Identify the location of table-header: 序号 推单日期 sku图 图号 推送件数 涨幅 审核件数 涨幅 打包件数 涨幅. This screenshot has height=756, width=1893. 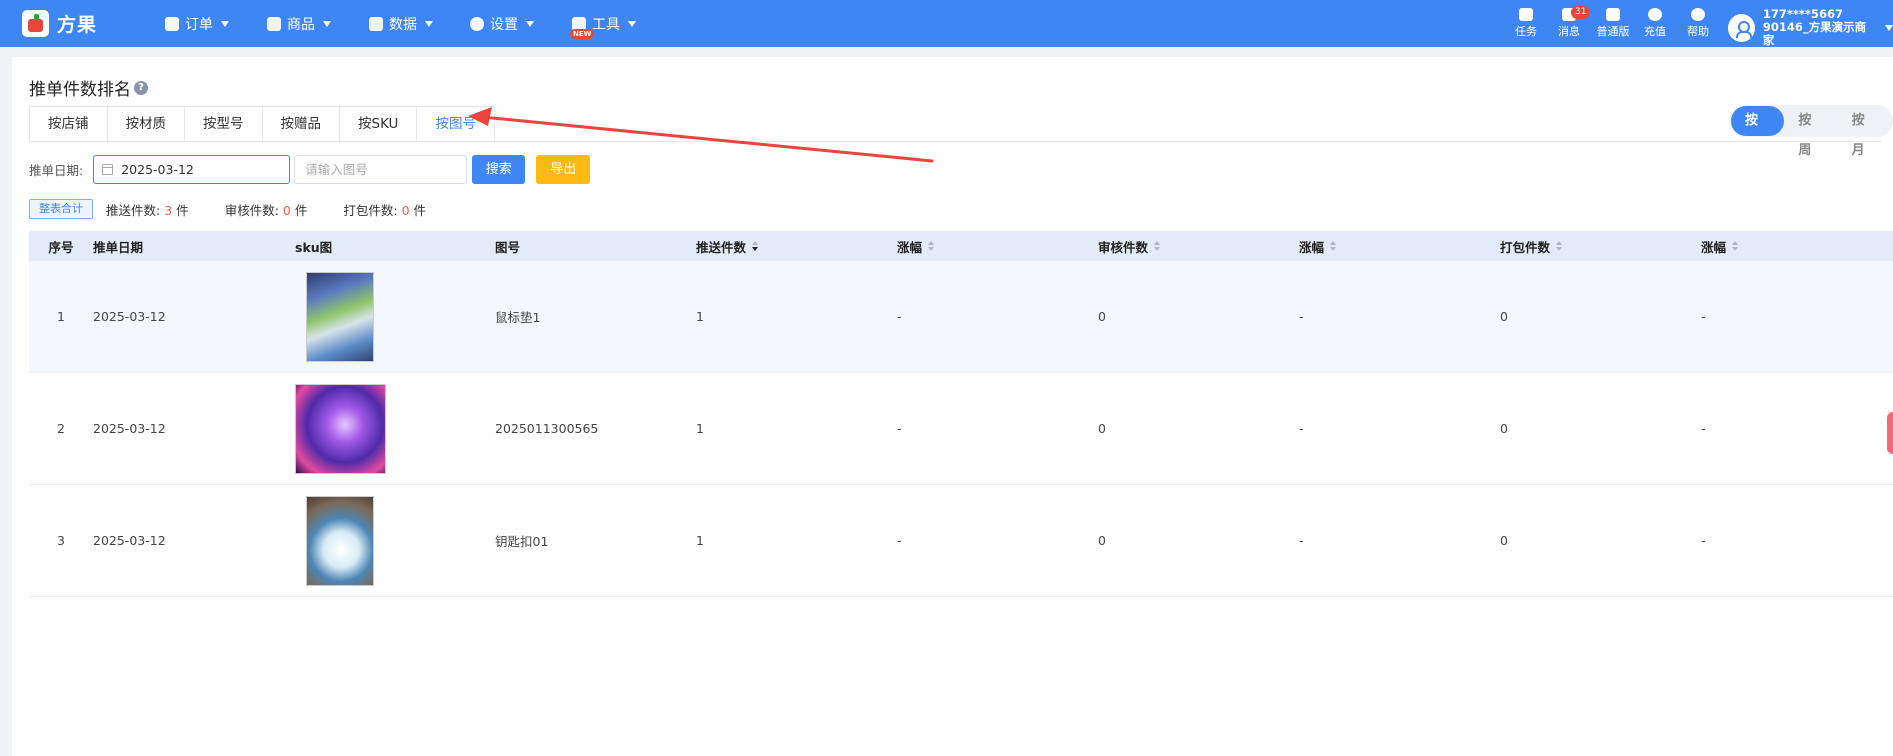
(961, 246).